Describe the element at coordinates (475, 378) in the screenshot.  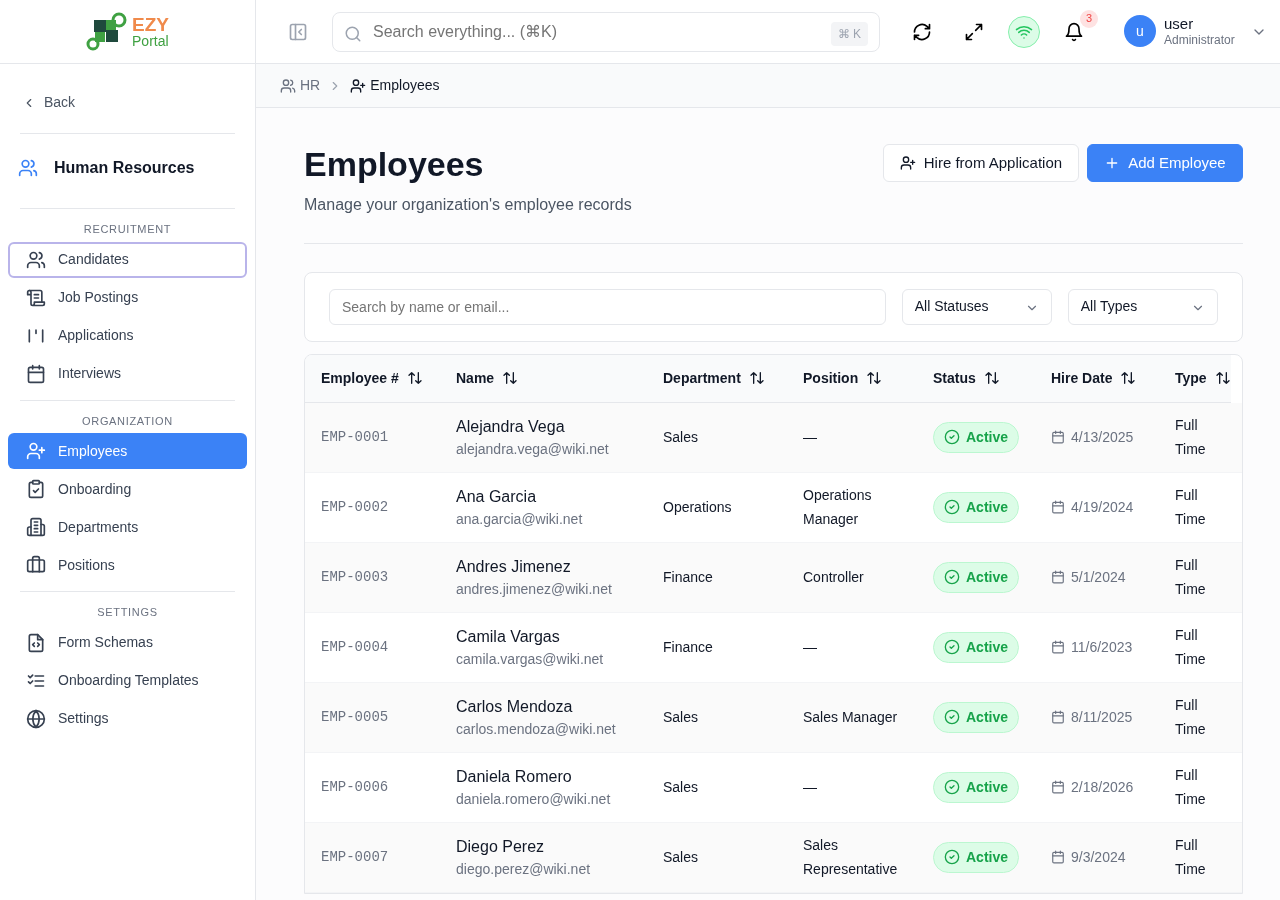
I see `column-header: Name` at that location.